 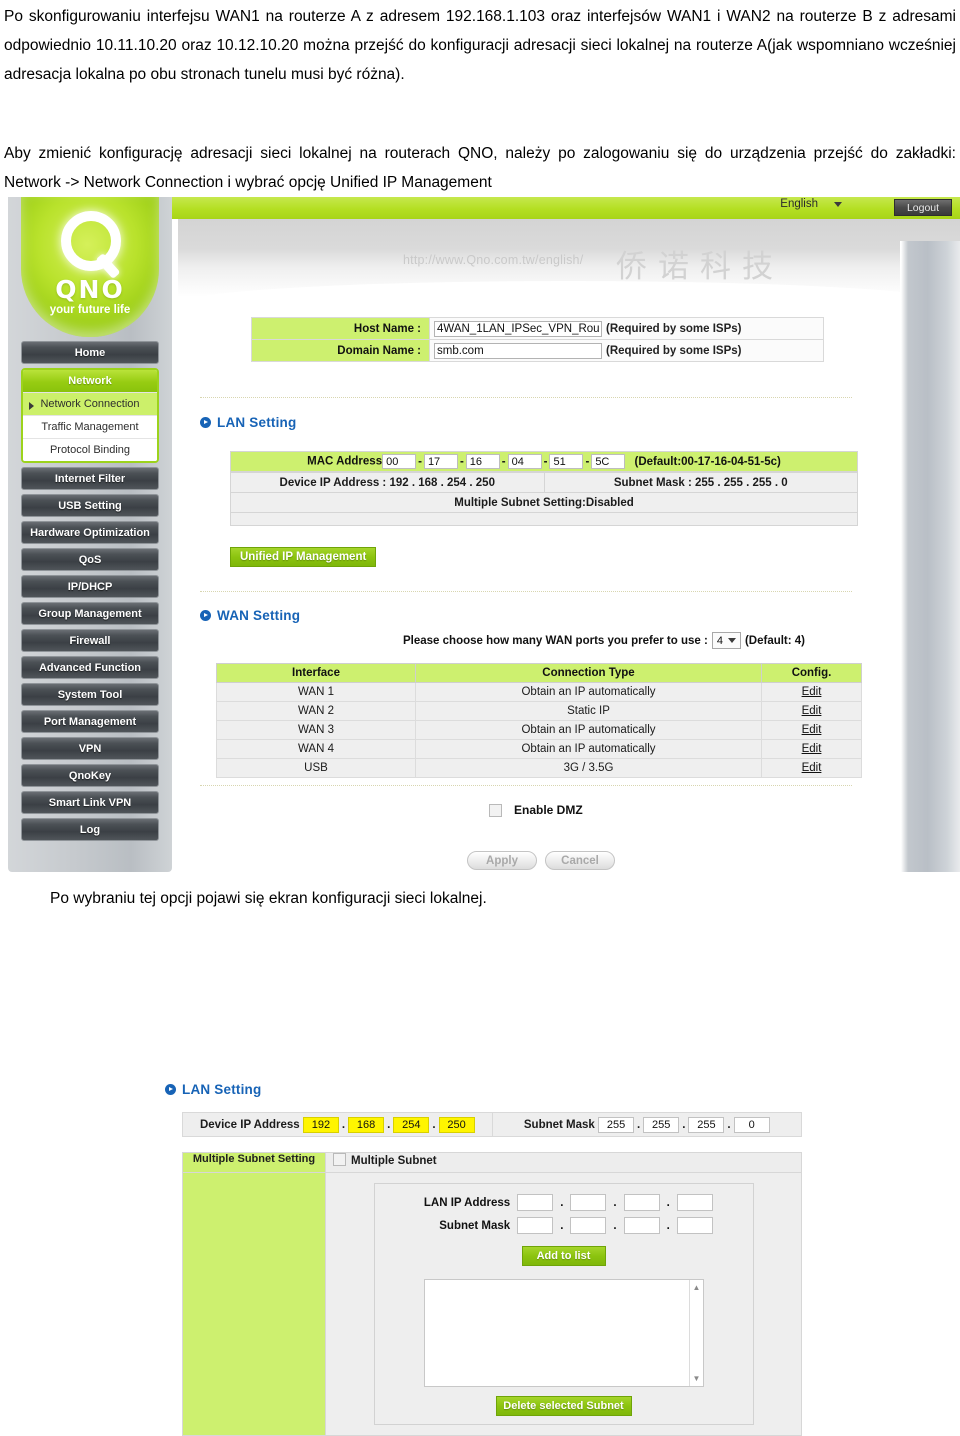 I want to click on cancel-button: Cancel, so click(x=580, y=860).